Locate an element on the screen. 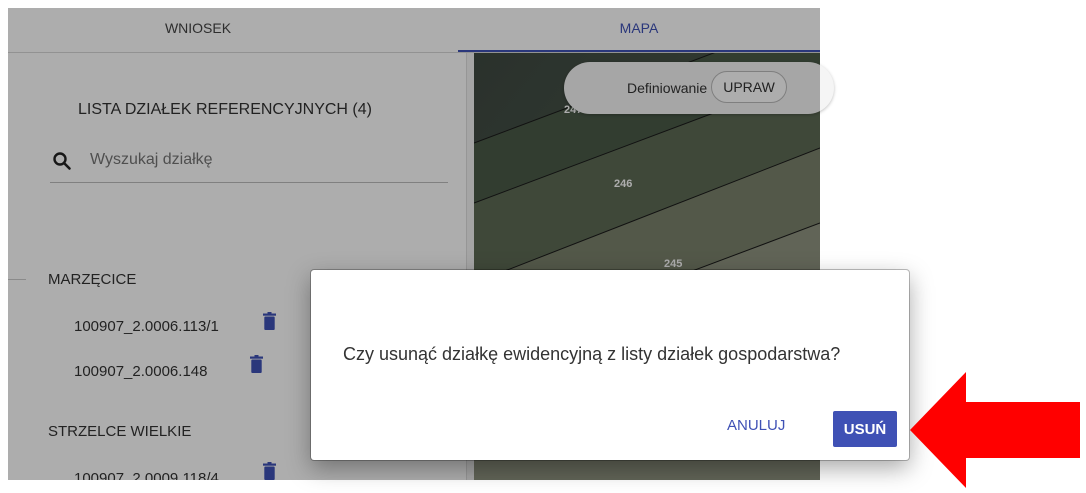 Image resolution: width=1086 pixels, height=493 pixels. arrow-icon is located at coordinates (995, 430).